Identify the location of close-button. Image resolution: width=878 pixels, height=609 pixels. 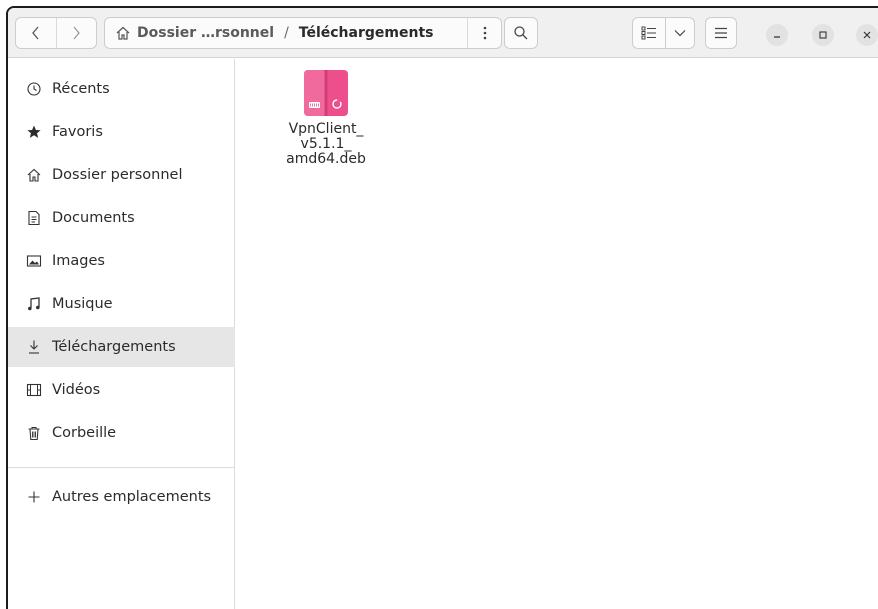
(867, 35).